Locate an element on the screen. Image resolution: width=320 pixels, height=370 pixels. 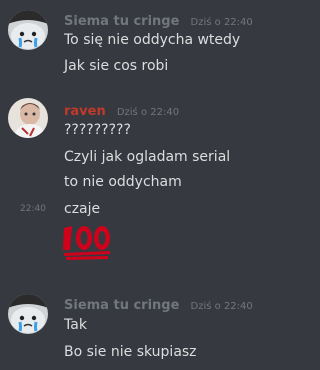
author-name: raven is located at coordinates (85, 111).